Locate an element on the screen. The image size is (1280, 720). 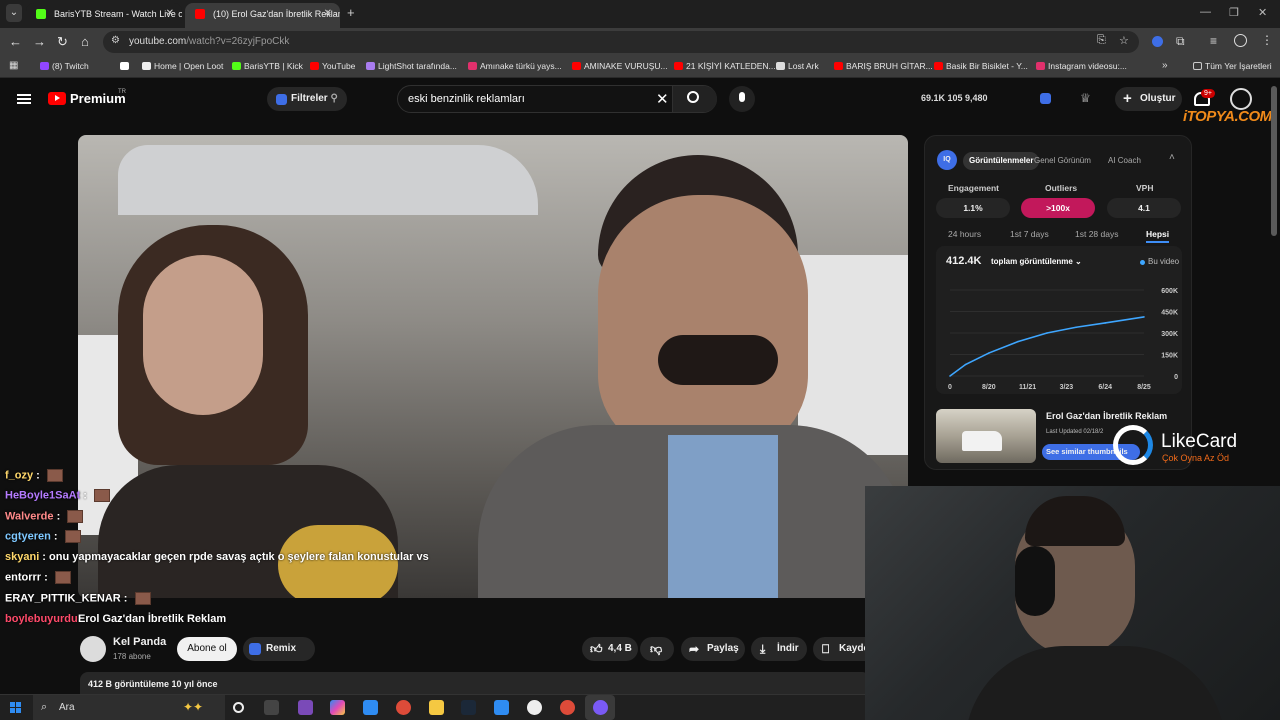
new-tab-button: + is located at coordinates (351, 12).